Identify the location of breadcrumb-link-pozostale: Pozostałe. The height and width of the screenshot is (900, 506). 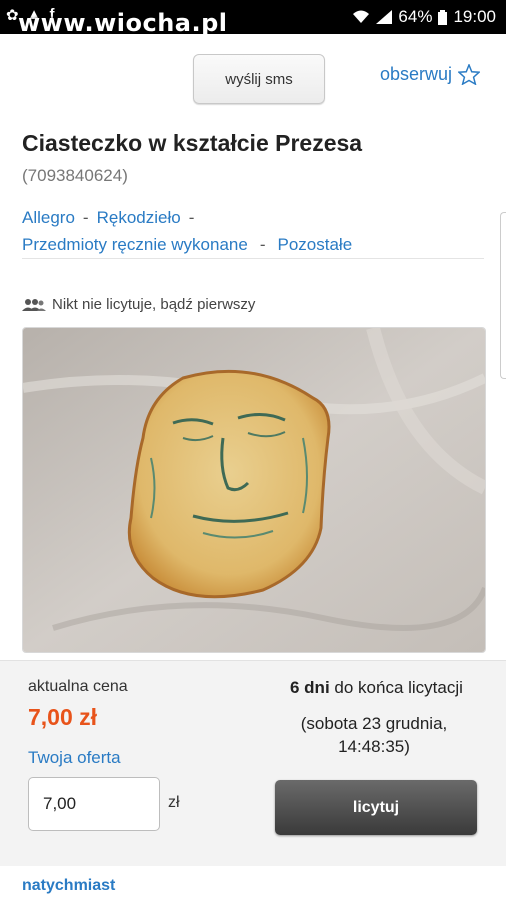
(315, 244).